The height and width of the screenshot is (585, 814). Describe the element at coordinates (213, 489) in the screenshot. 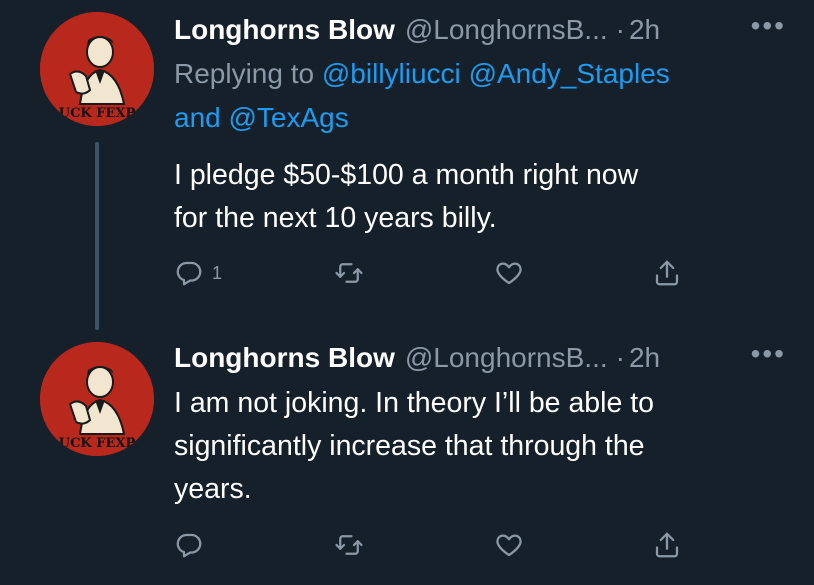

I see `tweet-text-line: years.` at that location.